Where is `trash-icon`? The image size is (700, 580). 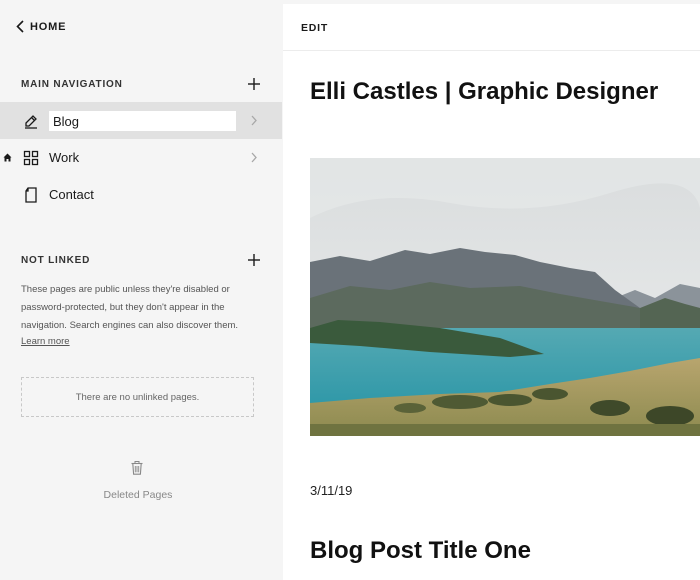
trash-icon is located at coordinates (137, 468).